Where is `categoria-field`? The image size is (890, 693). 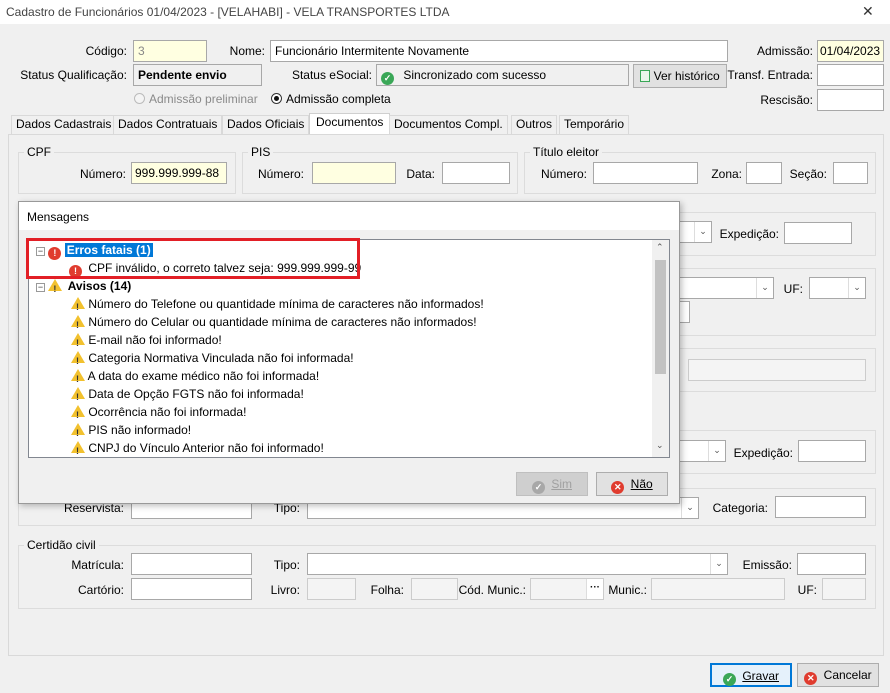
categoria-field is located at coordinates (820, 507).